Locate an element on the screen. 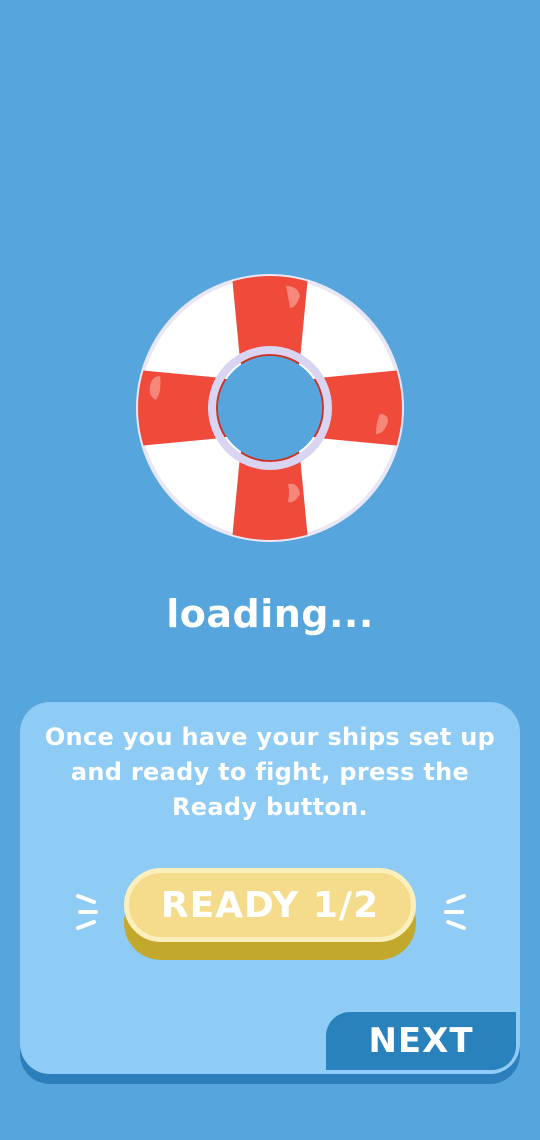 This screenshot has width=540, height=1140. sparkle-right-icon is located at coordinates (455, 912).